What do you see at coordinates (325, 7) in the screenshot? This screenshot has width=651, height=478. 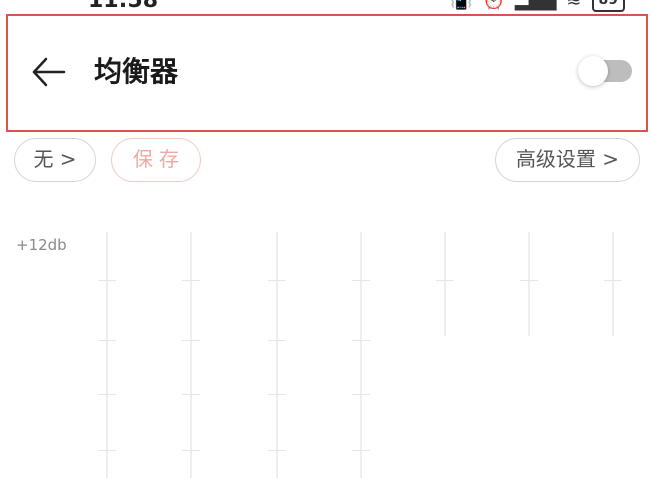 I see `status-bar: 11:58 📳 ⏰ ▂▄▆ ≋ 89` at bounding box center [325, 7].